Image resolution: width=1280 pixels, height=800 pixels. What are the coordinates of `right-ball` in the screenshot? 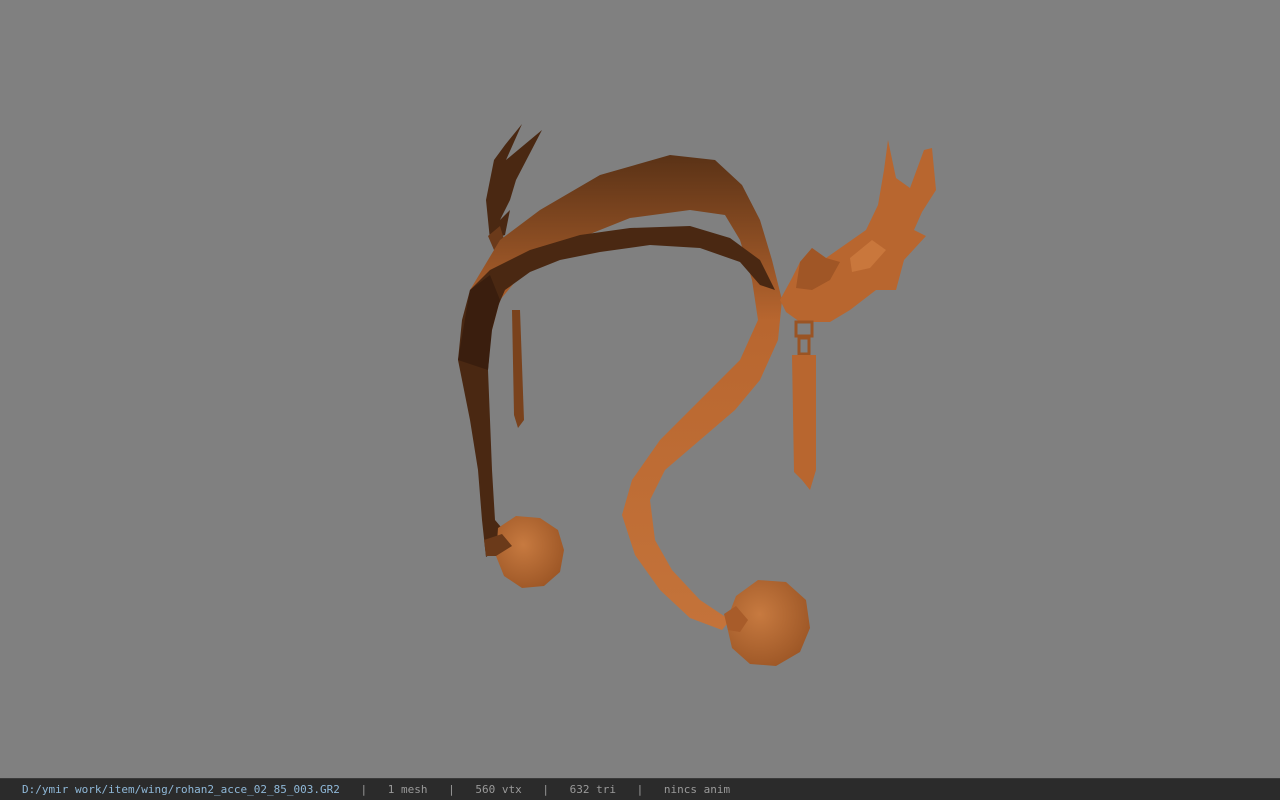 It's located at (767, 623).